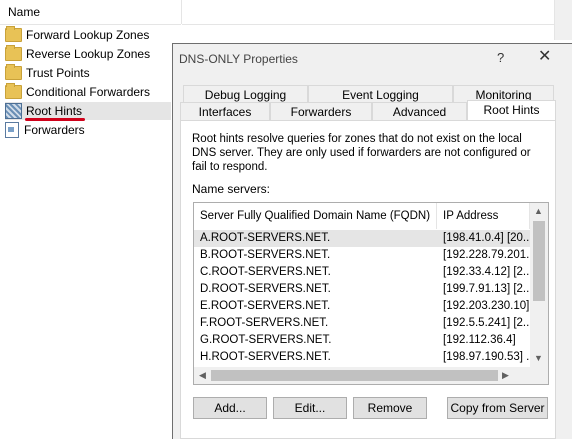 The width and height of the screenshot is (572, 439). Describe the element at coordinates (12, 130) in the screenshot. I see `forwarders-icon` at that location.